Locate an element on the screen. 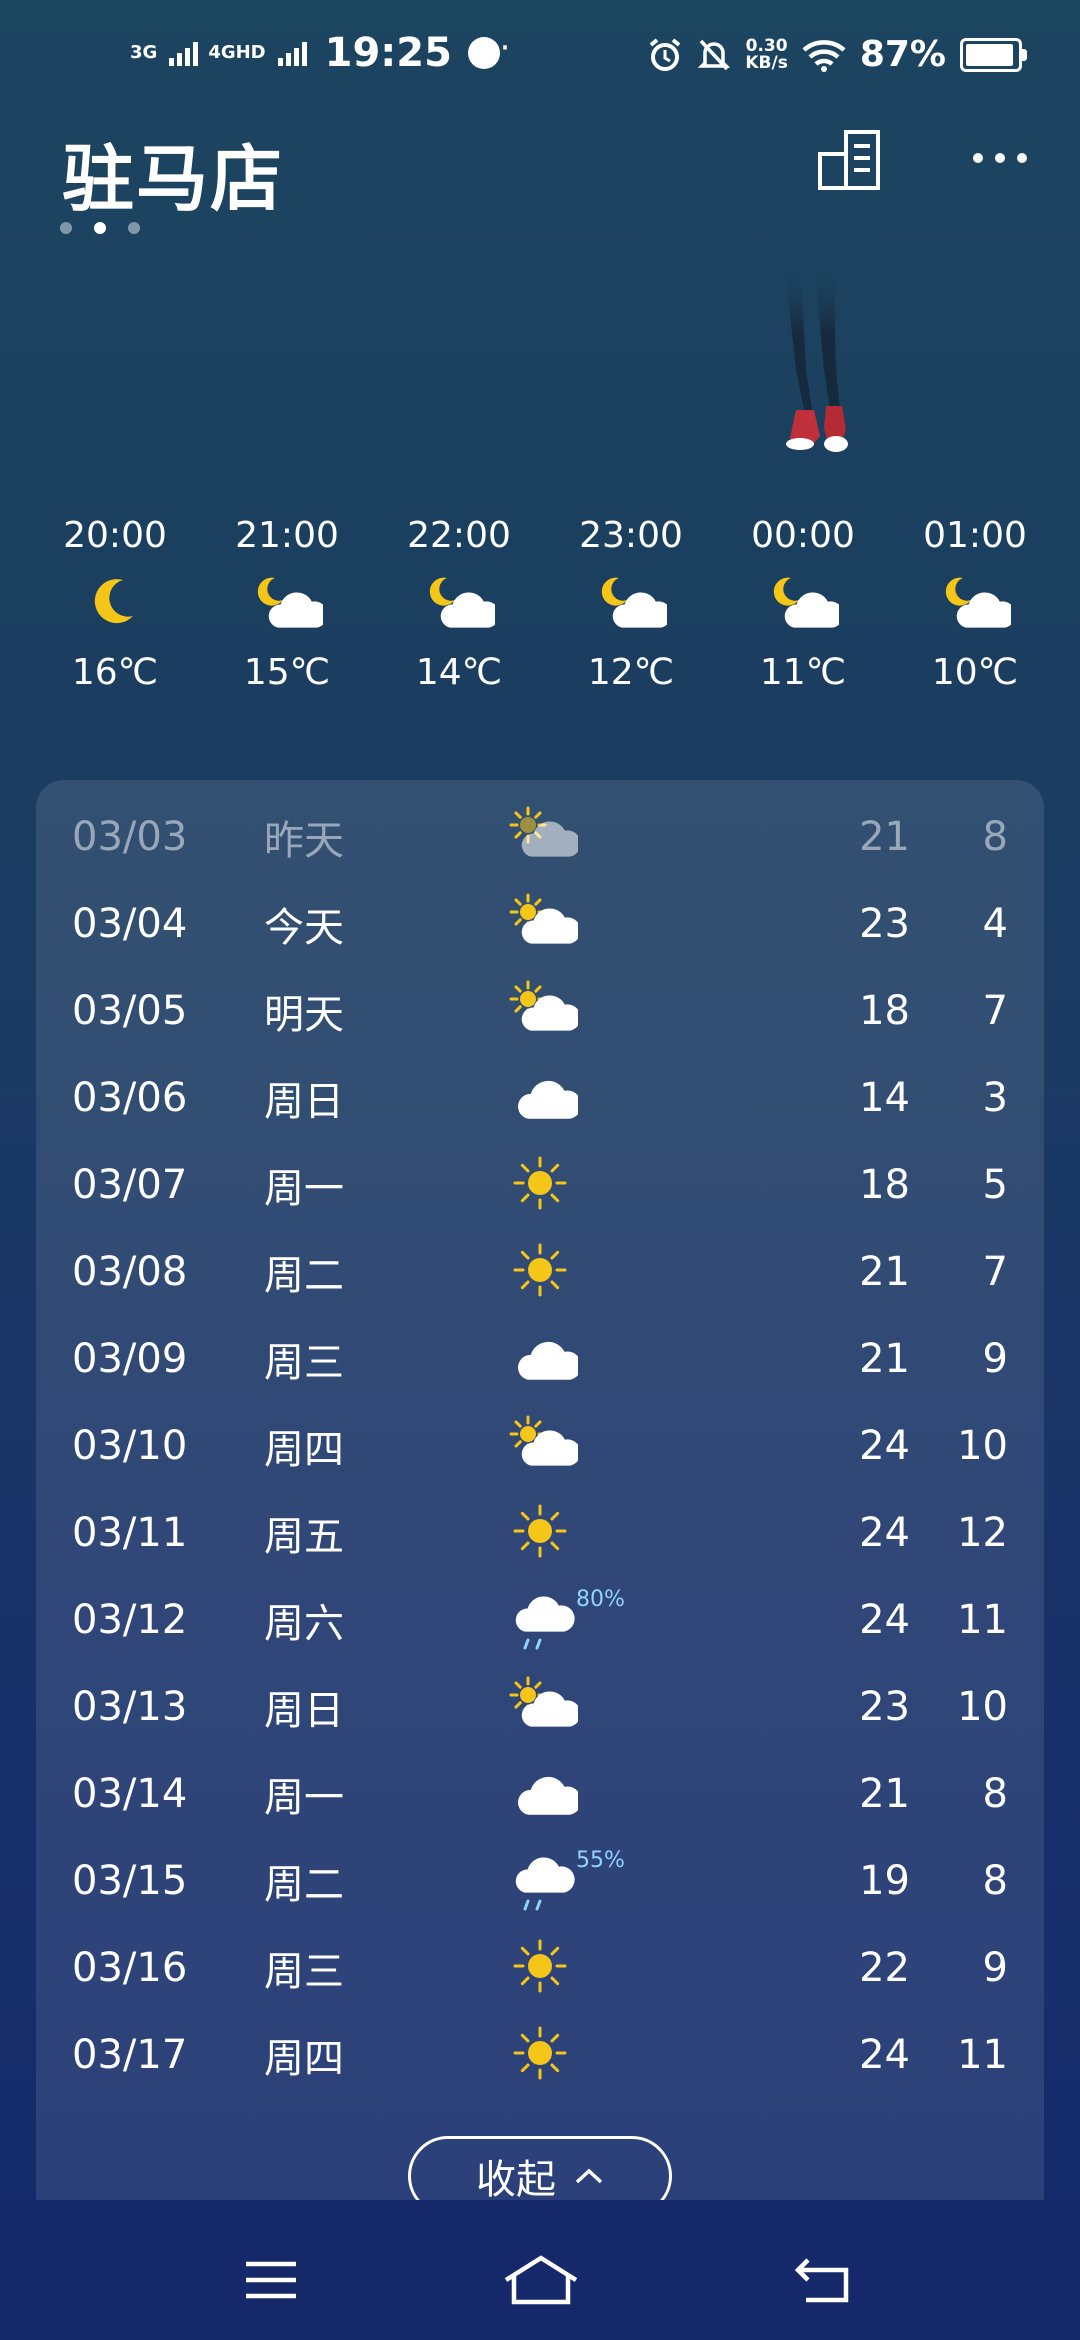  hour-temp: 12℃ is located at coordinates (631, 672).